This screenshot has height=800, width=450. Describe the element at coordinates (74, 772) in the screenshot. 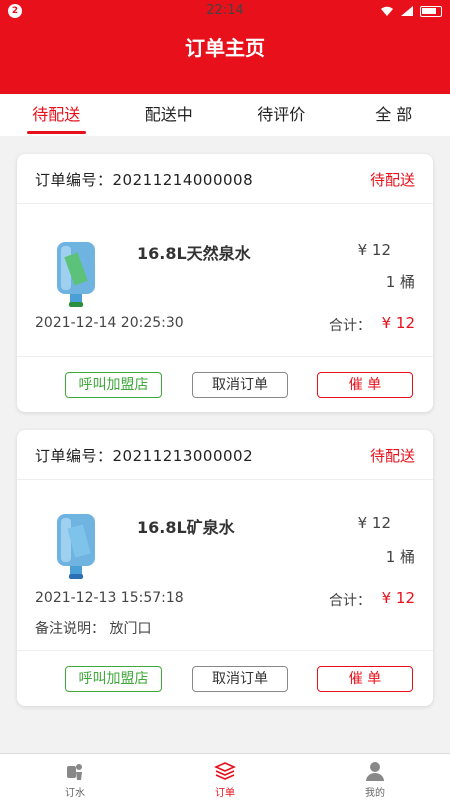

I see `water-delivery-icon` at that location.